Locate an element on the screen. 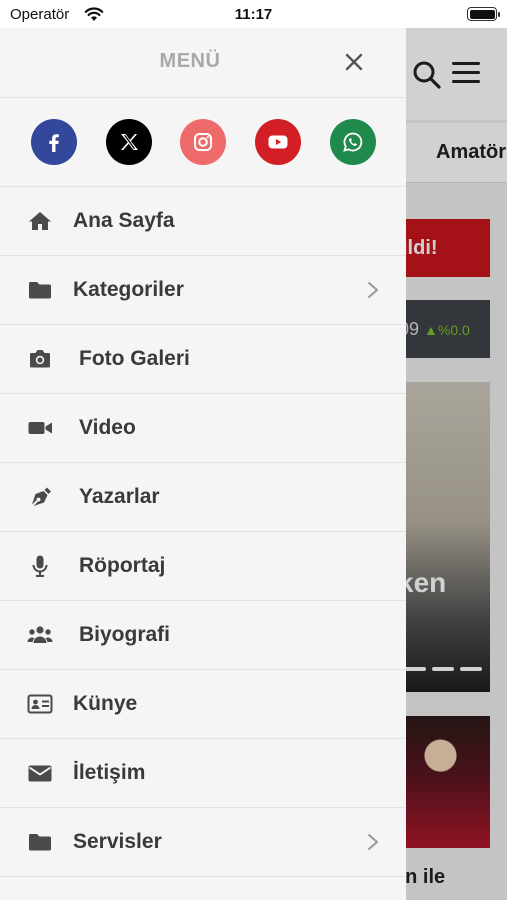  menu-item-label: Röportaj is located at coordinates (122, 565).